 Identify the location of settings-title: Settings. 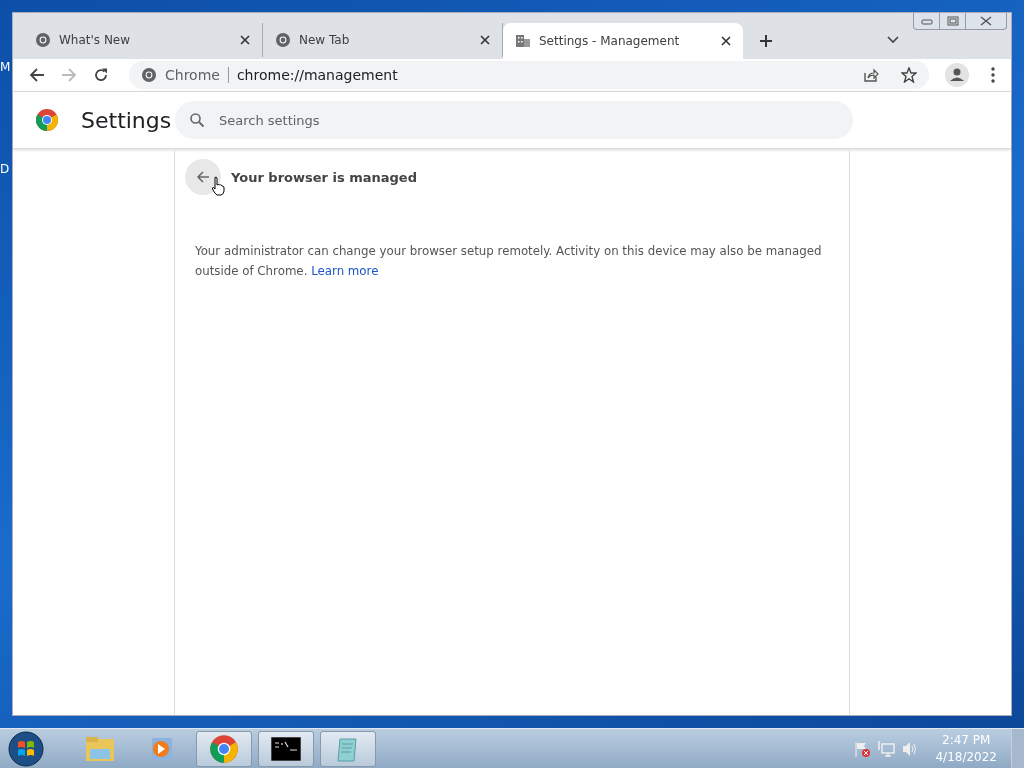
(127, 120).